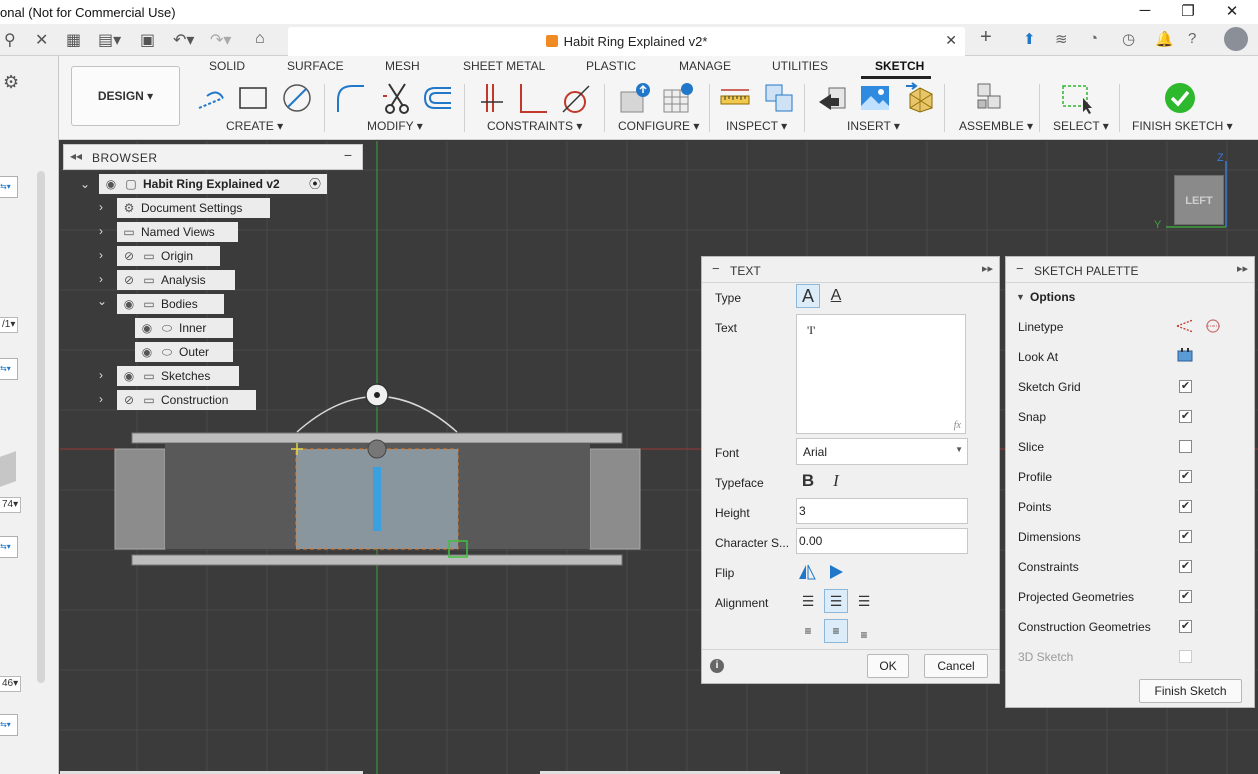 This screenshot has height=774, width=1258. Describe the element at coordinates (9, 547) in the screenshot. I see `left-chip-5: ⇆▾` at that location.